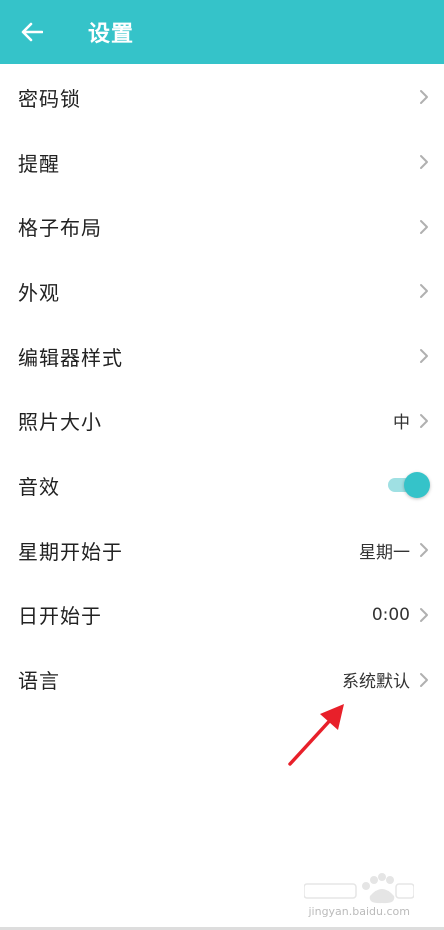 This screenshot has width=444, height=930. What do you see at coordinates (70, 357) in the screenshot?
I see `setting-label: 编辑器样式` at bounding box center [70, 357].